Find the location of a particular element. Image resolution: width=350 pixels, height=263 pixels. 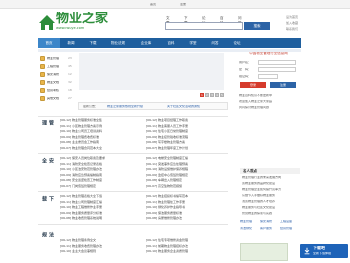

download-icon is located at coordinates (307, 251).